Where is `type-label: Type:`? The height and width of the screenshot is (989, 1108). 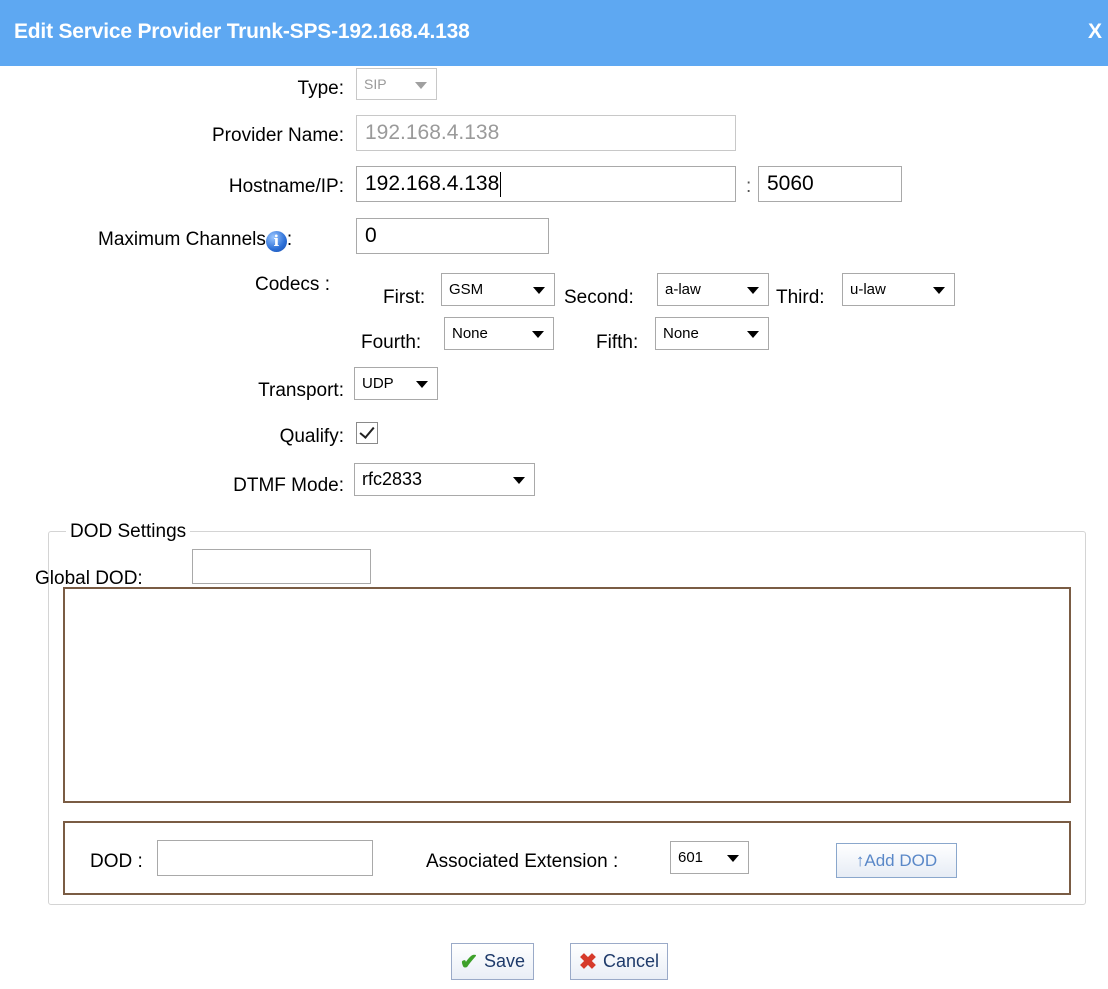
type-label: Type: is located at coordinates (320, 88).